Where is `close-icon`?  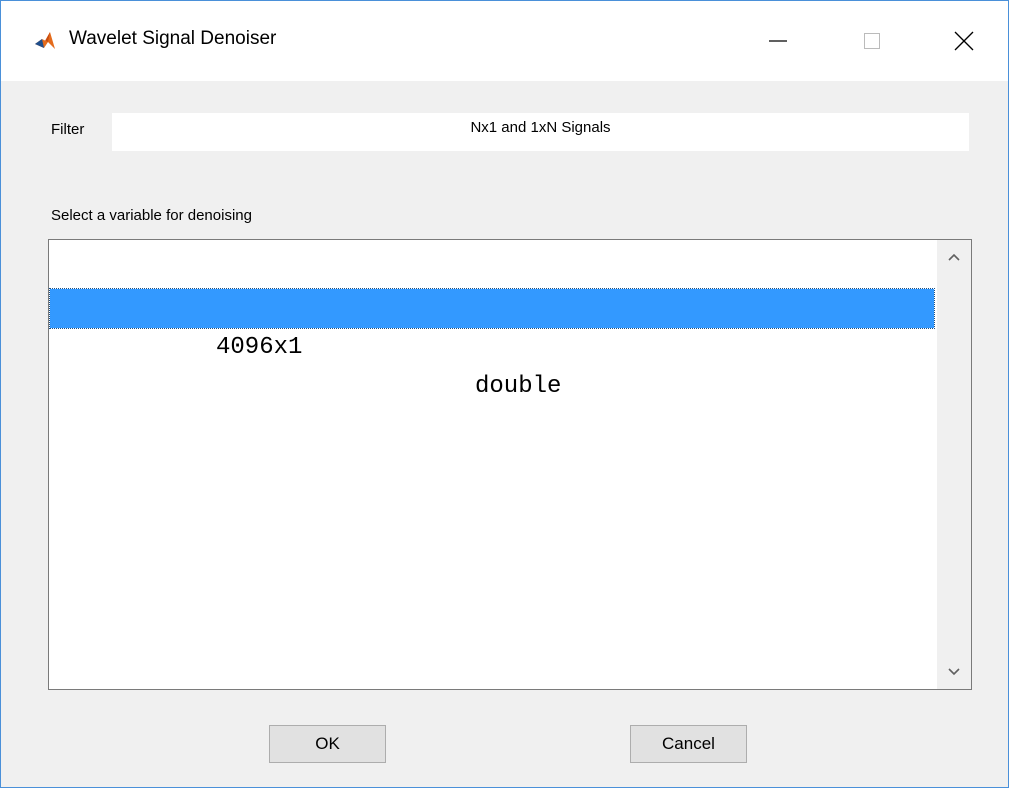 close-icon is located at coordinates (964, 41).